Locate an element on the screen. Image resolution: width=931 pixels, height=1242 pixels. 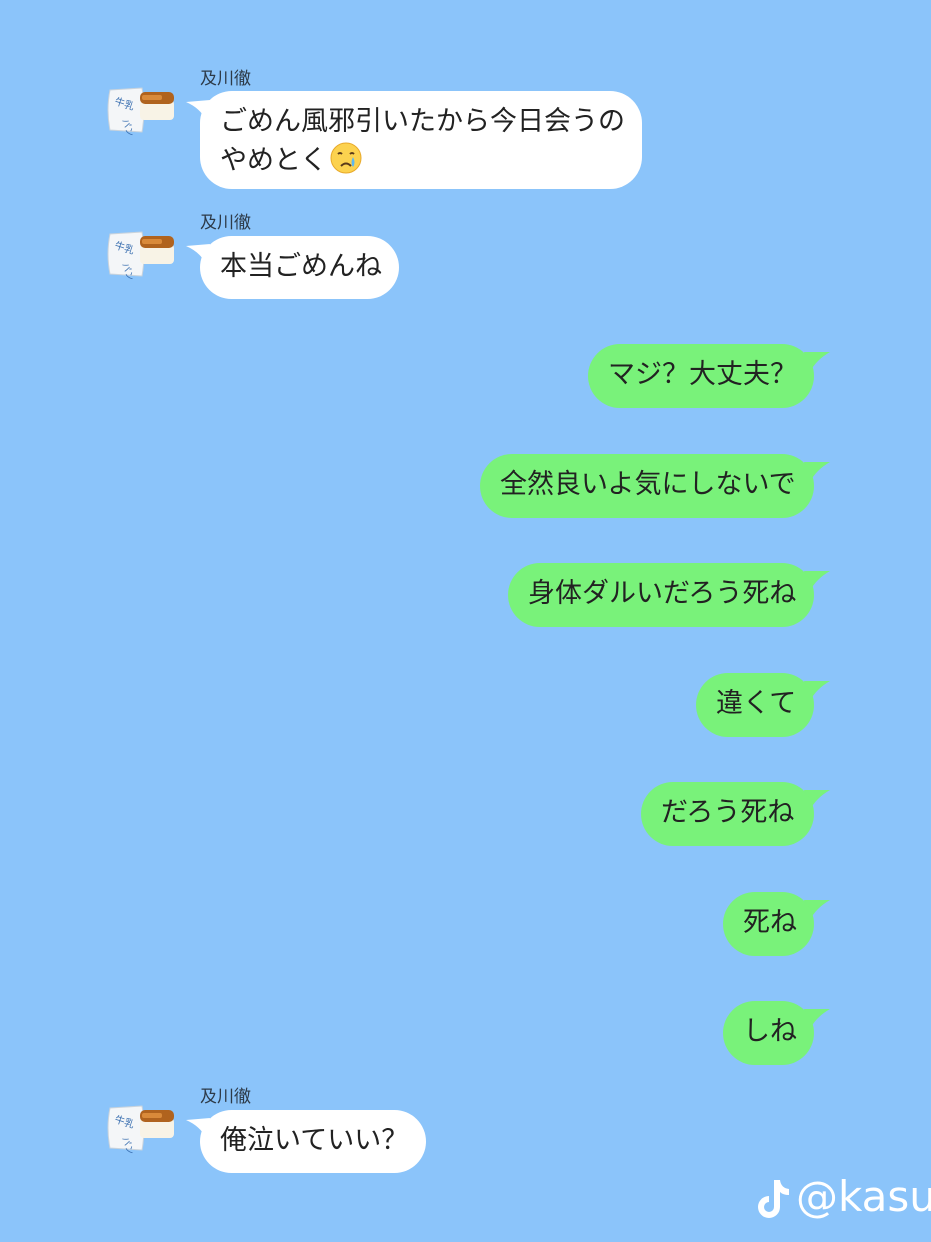
message-text: 本当ごめんね is located at coordinates (301, 266).